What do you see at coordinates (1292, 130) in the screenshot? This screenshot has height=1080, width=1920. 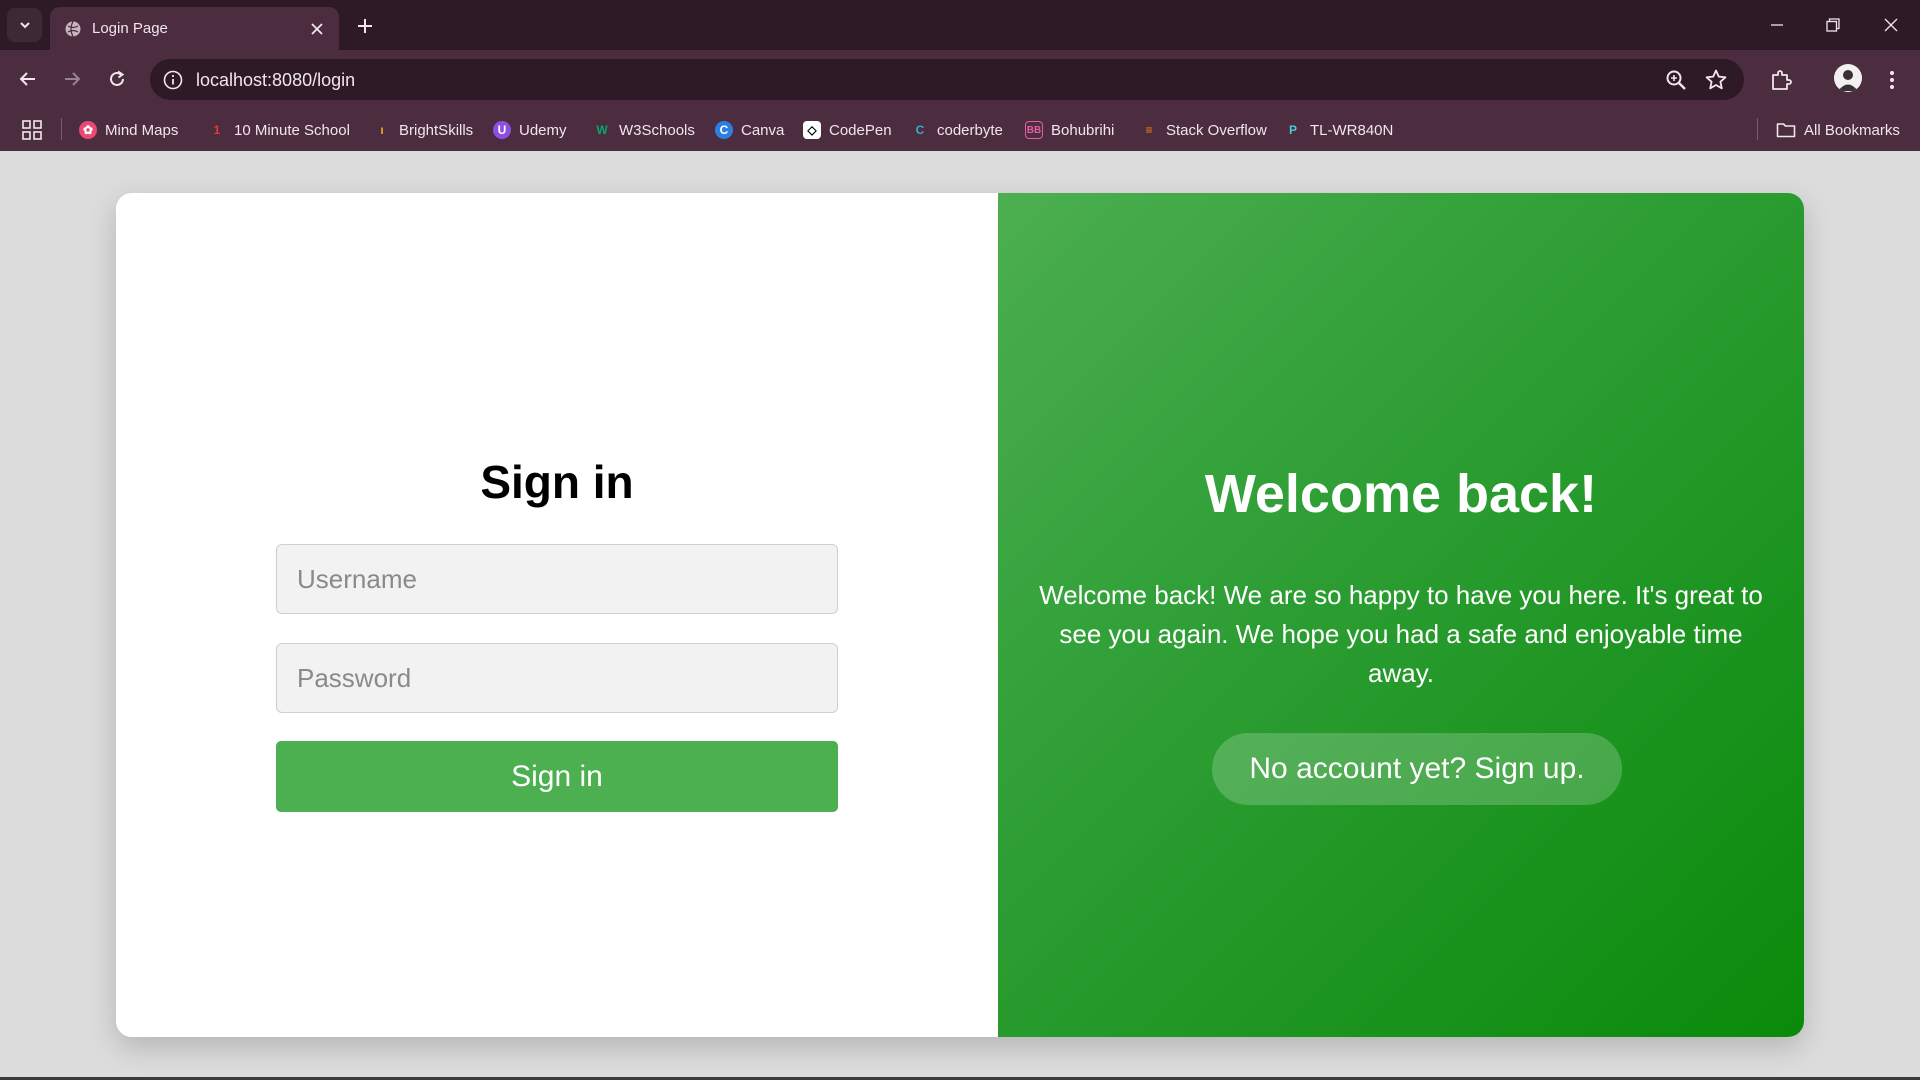 I see `tplink-icon: P` at bounding box center [1292, 130].